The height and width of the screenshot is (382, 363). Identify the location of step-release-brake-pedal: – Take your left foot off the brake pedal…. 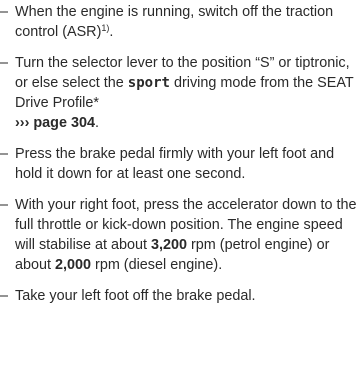
(181, 296).